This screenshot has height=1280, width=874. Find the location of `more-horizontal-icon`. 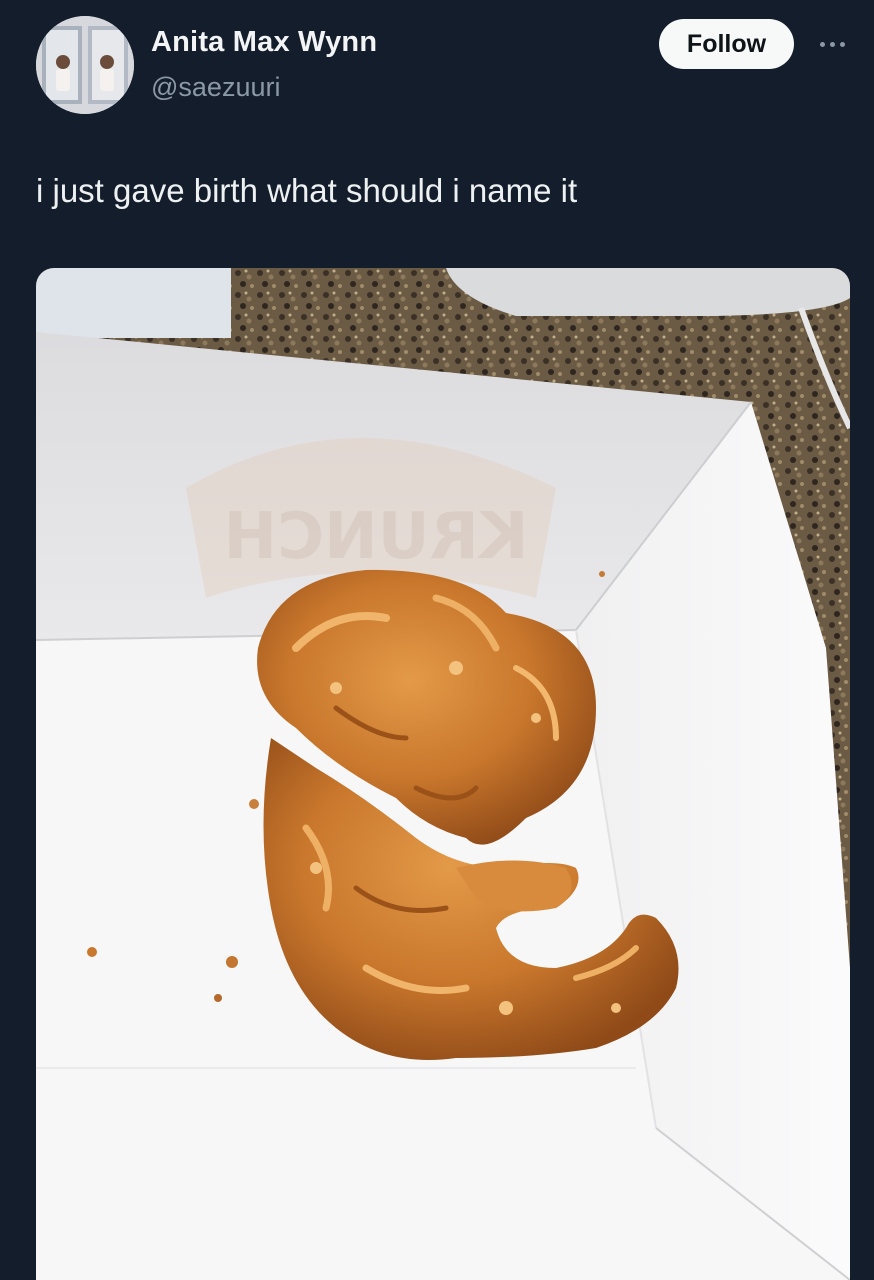

more-horizontal-icon is located at coordinates (832, 44).